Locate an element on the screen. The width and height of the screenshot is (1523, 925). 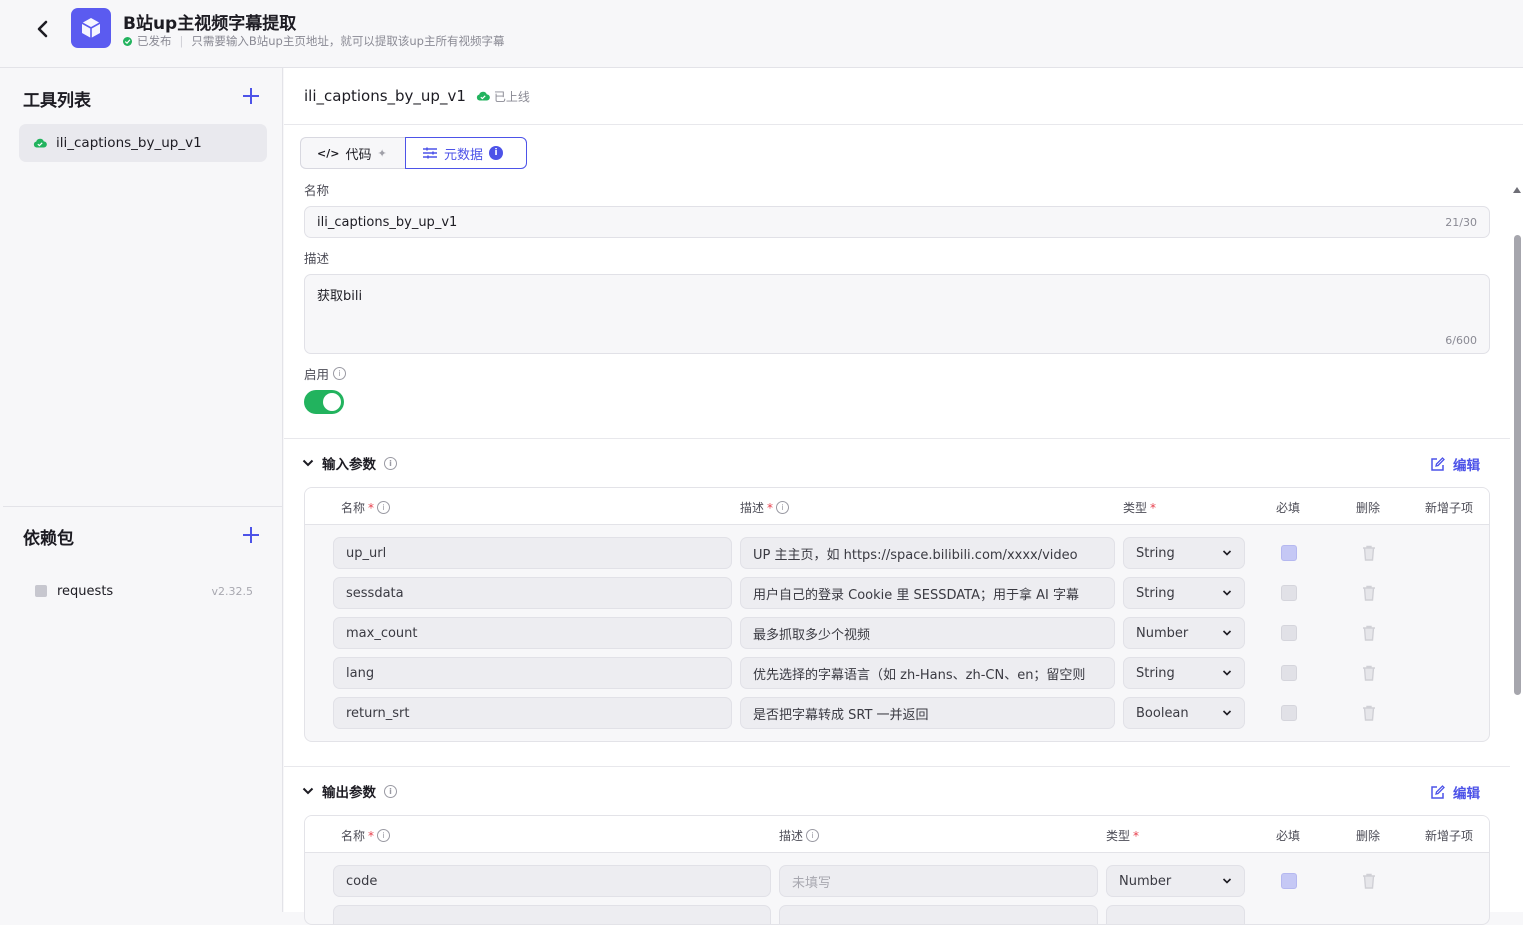
publish-status: 已发布 is located at coordinates (154, 41).